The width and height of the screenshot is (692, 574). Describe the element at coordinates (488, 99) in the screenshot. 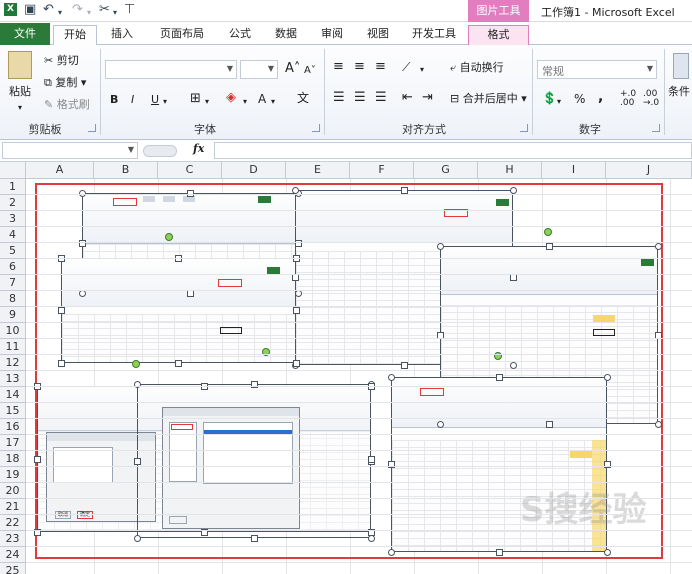

I see `merge-center-button: ⊟ 合并后居中 ▾` at that location.